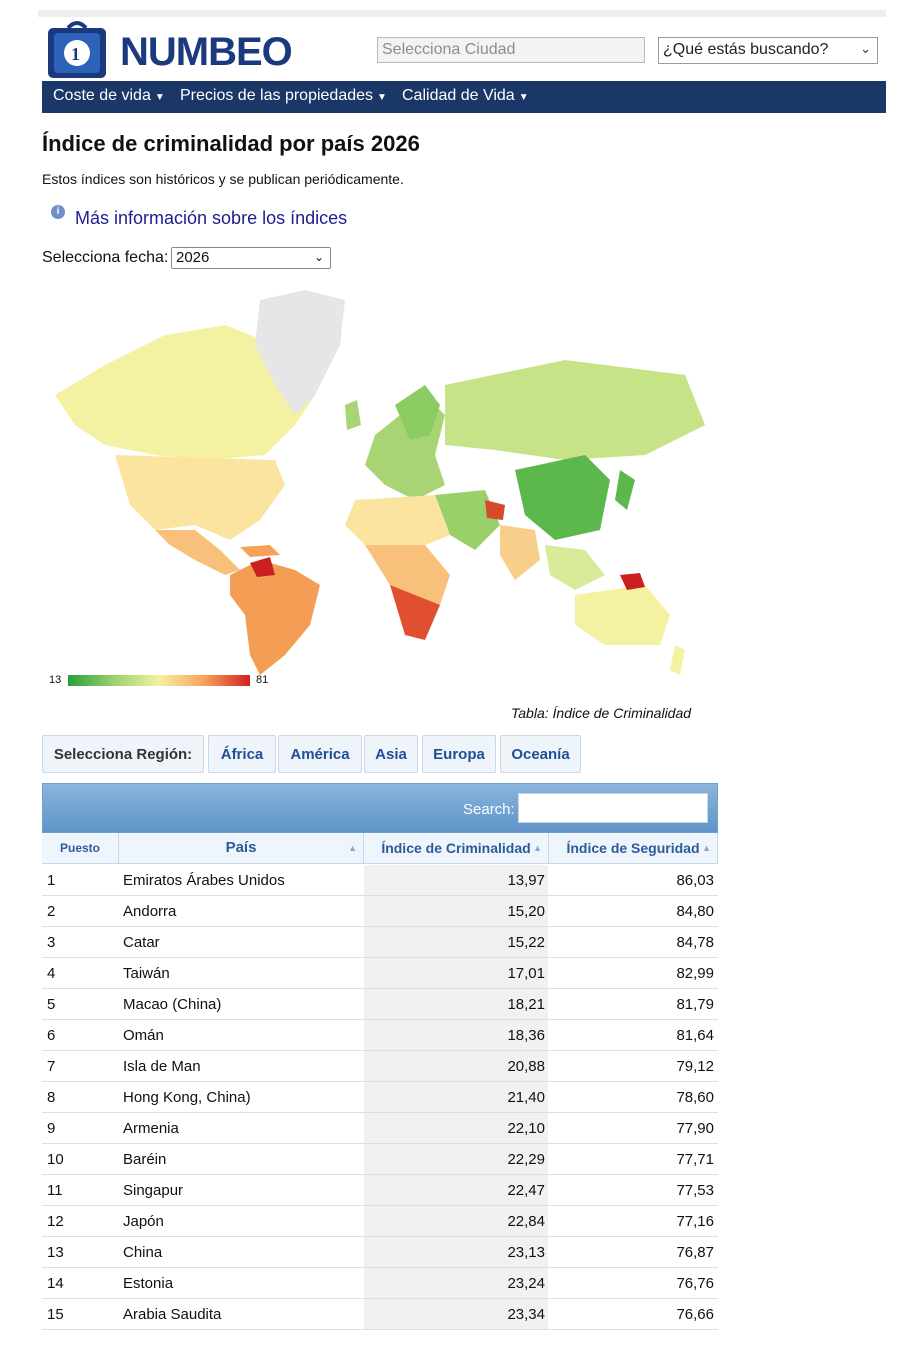 This screenshot has width=905, height=1358. What do you see at coordinates (51, 1066) in the screenshot?
I see `rank-cell: 7` at bounding box center [51, 1066].